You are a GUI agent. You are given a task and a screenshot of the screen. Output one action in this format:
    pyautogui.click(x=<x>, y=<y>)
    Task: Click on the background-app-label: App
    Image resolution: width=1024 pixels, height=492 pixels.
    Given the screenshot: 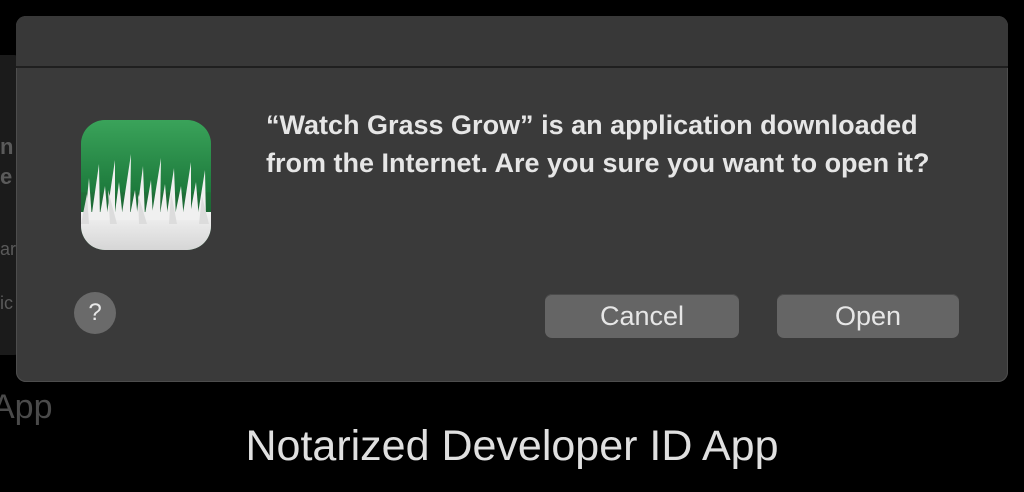 What is the action you would take?
    pyautogui.click(x=26, y=407)
    